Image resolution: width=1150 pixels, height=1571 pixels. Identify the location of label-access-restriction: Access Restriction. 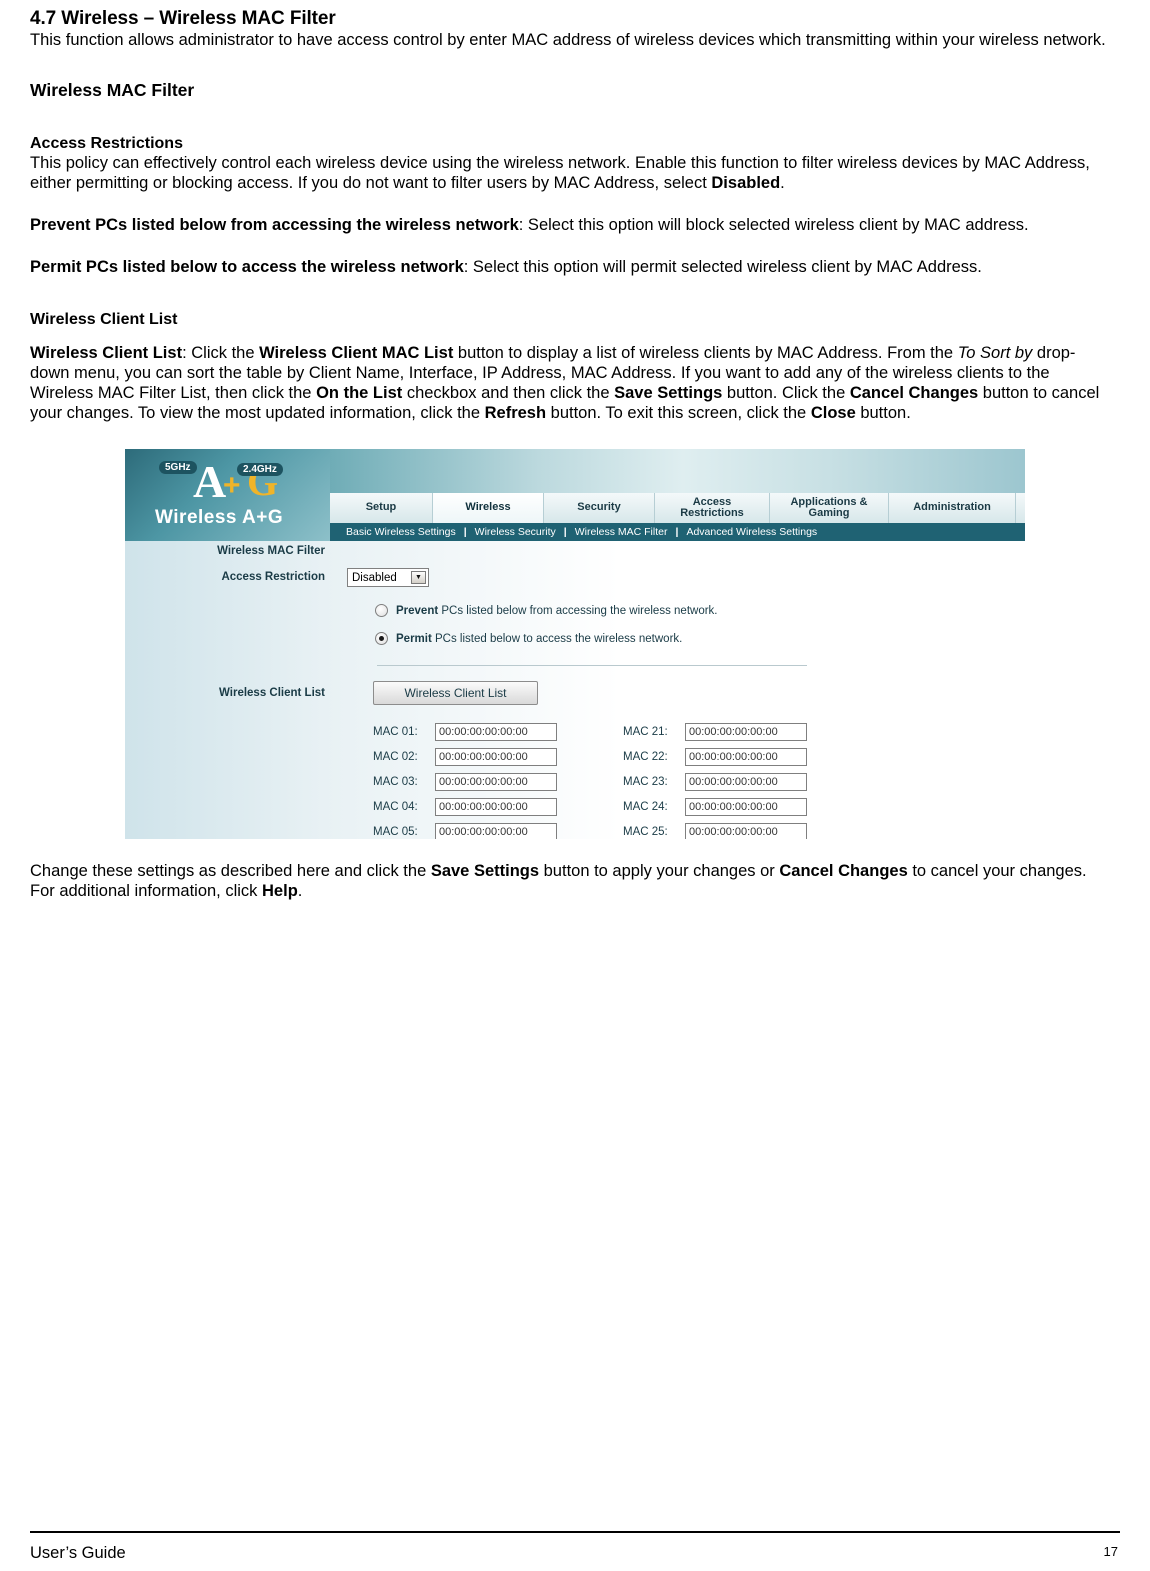
(273, 577).